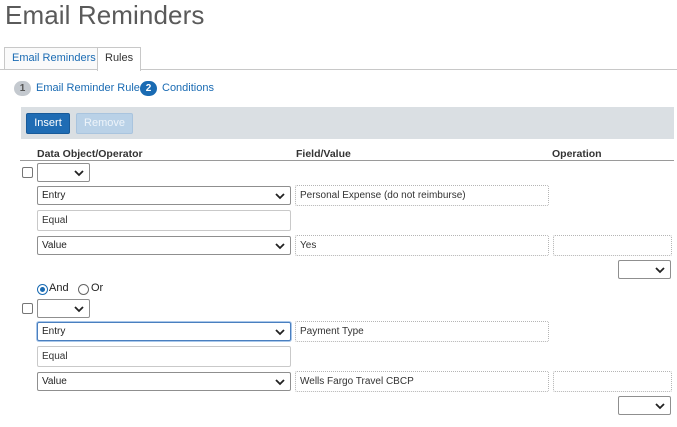 The image size is (677, 427). Describe the element at coordinates (22, 88) in the screenshot. I see `step-number: 1` at that location.